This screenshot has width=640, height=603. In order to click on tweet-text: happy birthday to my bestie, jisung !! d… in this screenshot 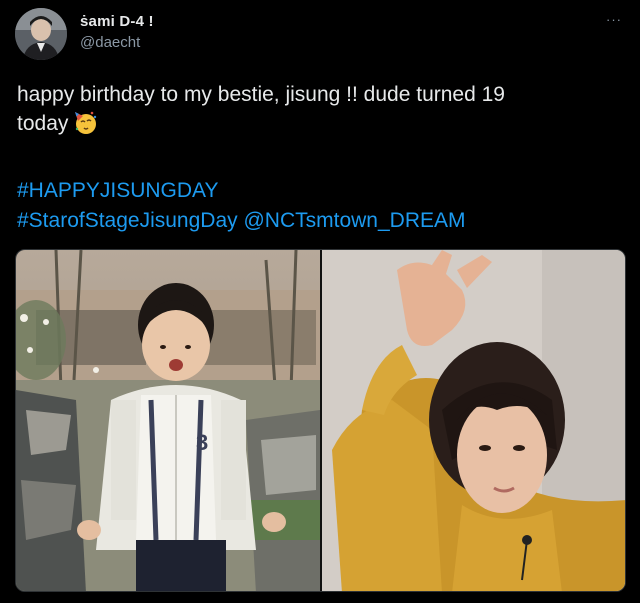, I will do `click(317, 109)`.